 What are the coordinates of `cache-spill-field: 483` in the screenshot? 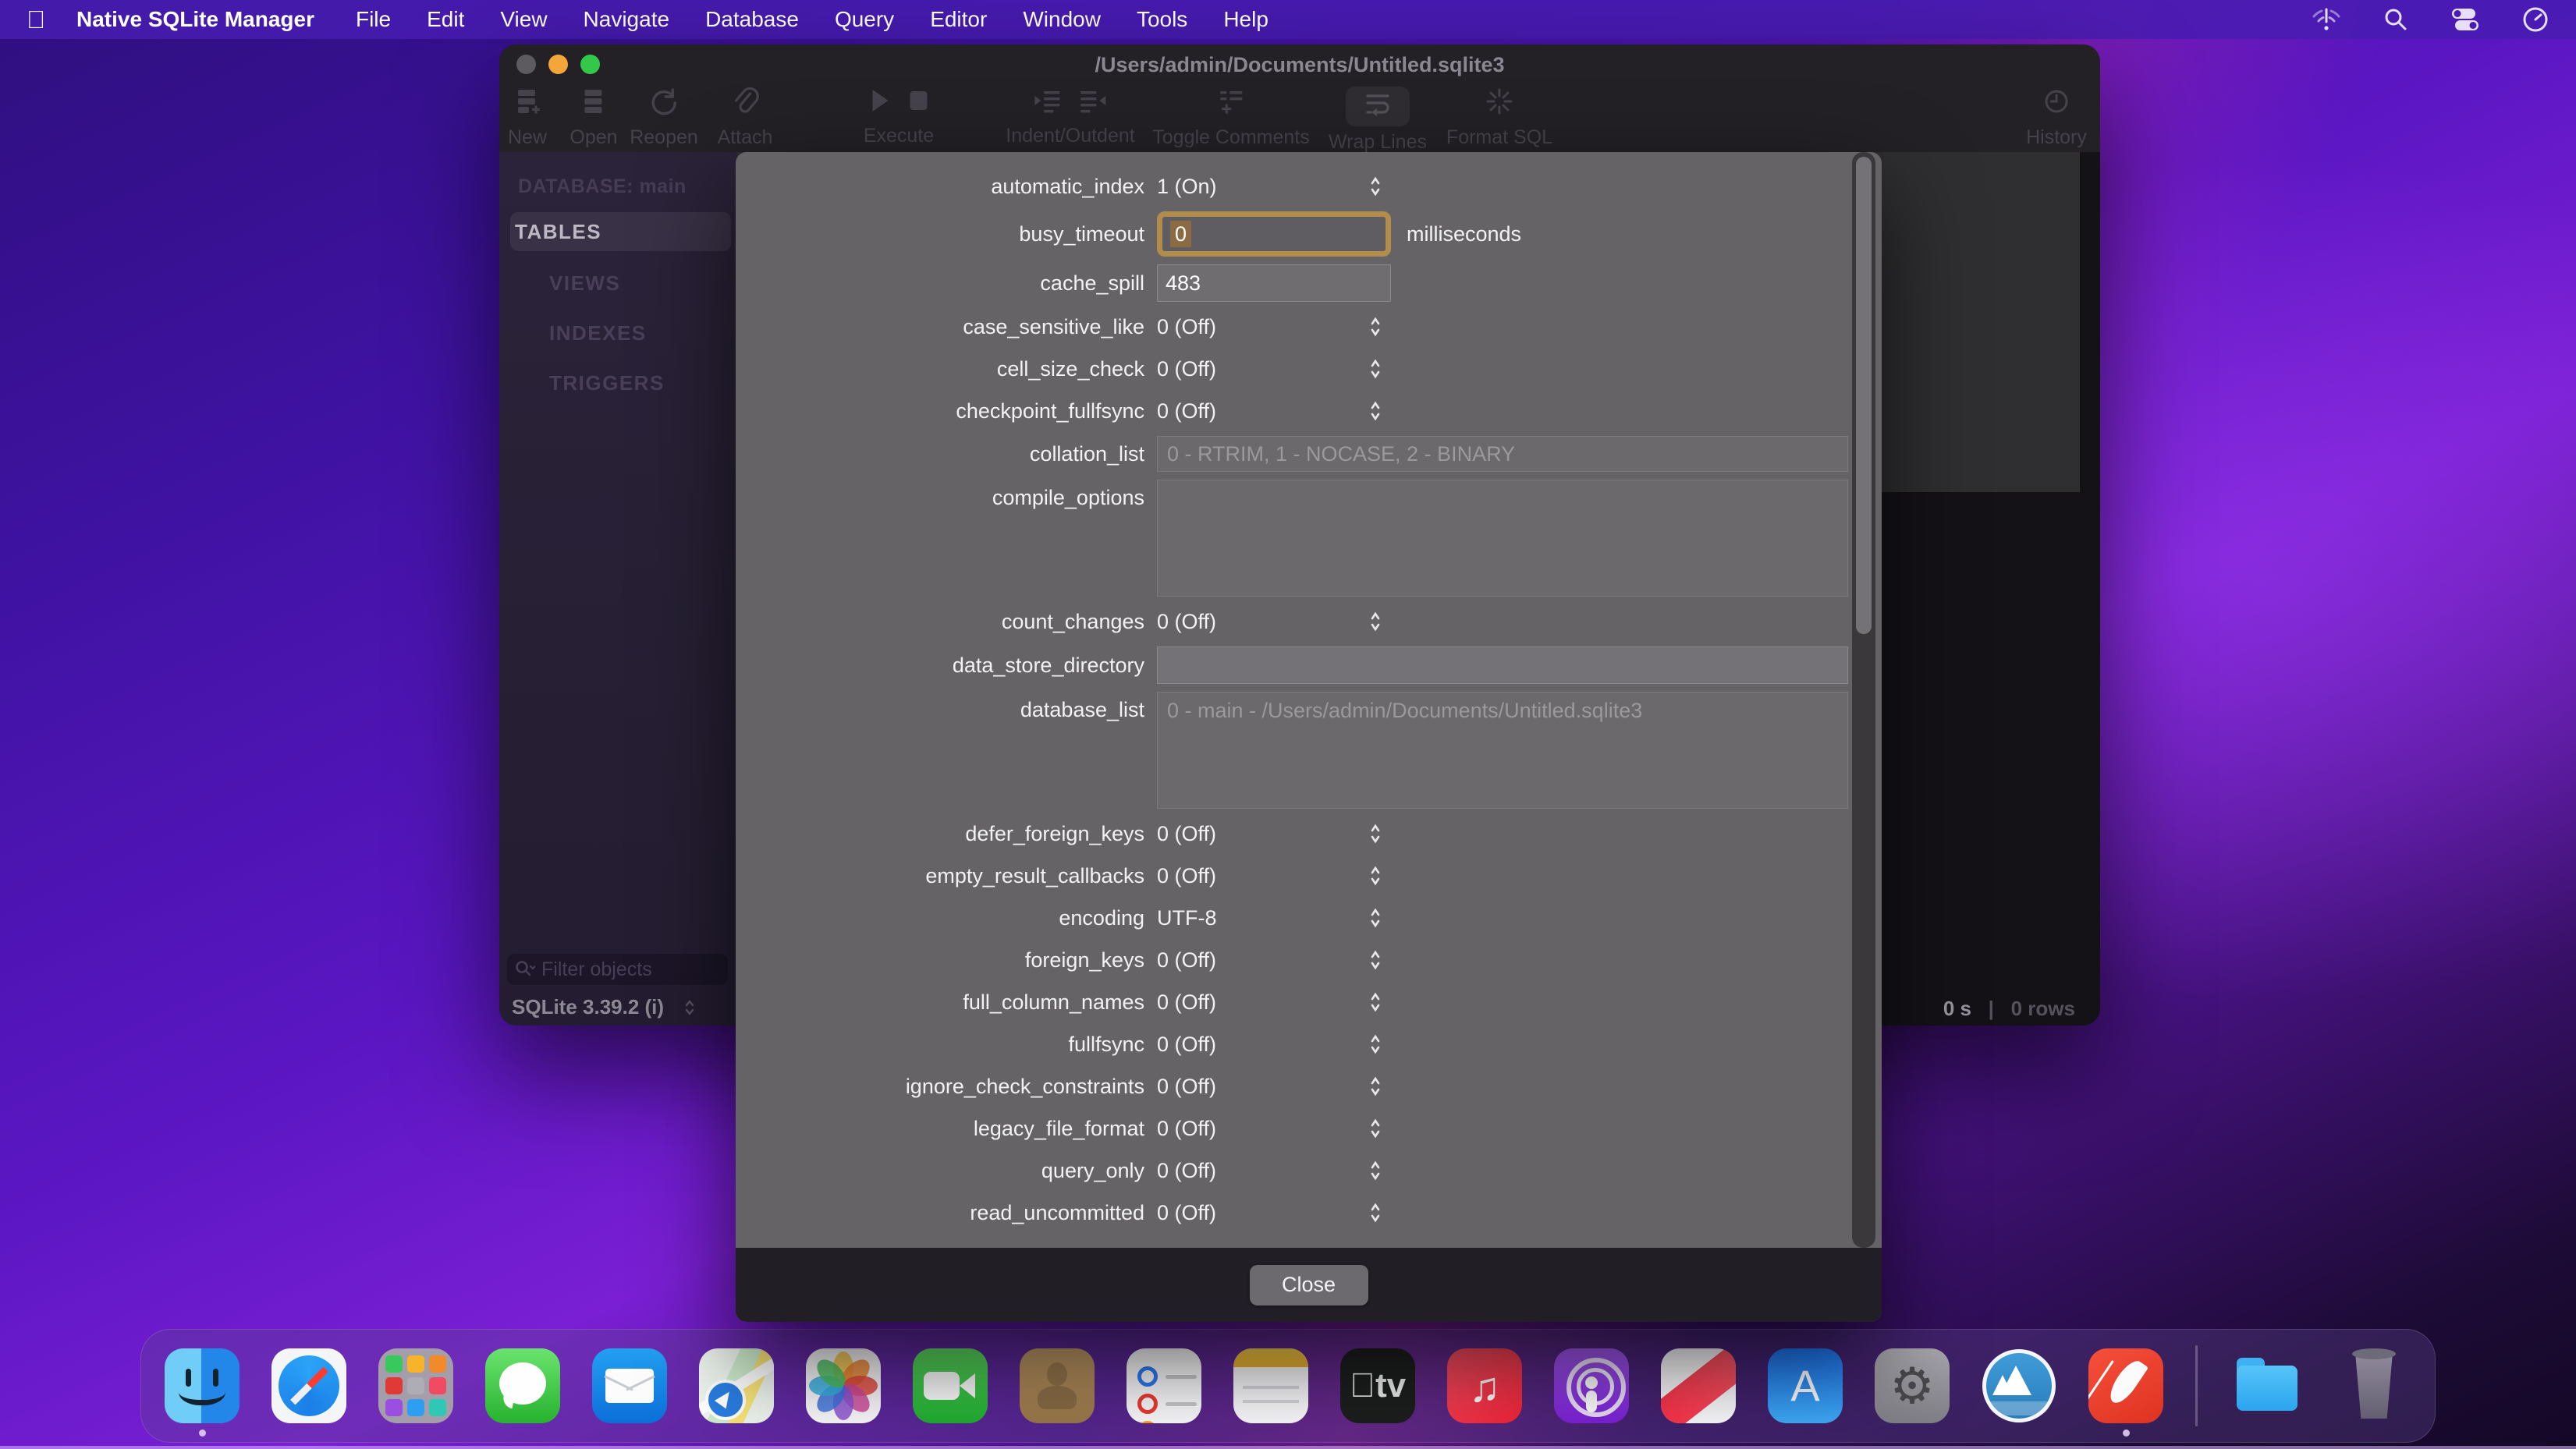 It's located at (1274, 283).